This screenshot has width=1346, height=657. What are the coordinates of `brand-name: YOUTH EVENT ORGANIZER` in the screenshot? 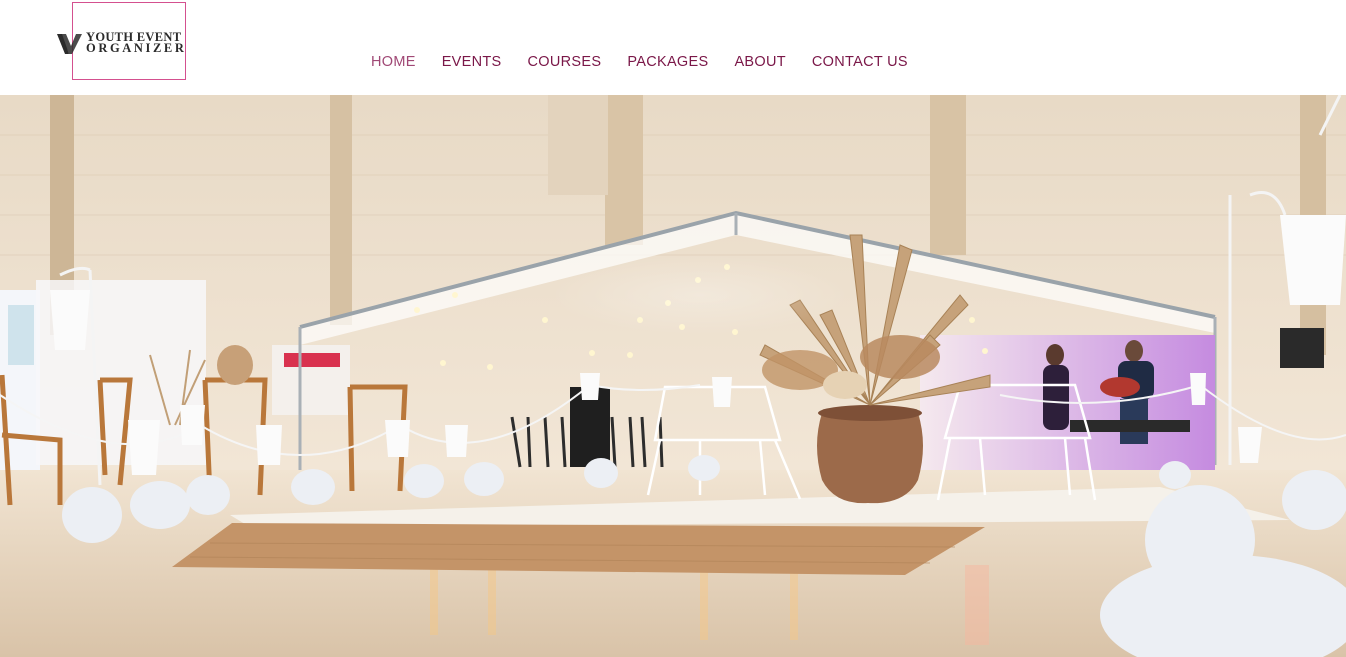 It's located at (136, 43).